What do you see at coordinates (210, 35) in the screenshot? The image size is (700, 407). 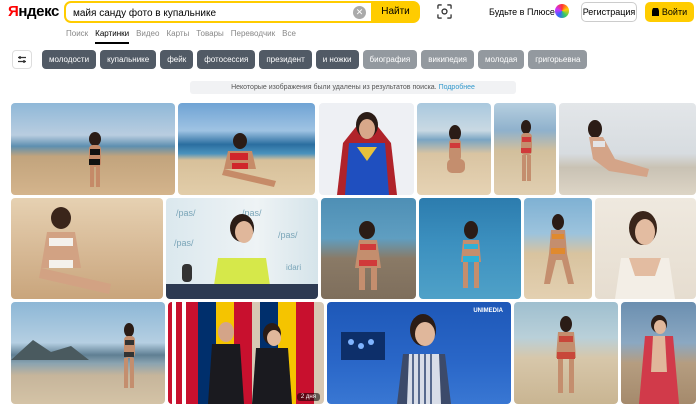 I see `tab-4: Товары` at bounding box center [210, 35].